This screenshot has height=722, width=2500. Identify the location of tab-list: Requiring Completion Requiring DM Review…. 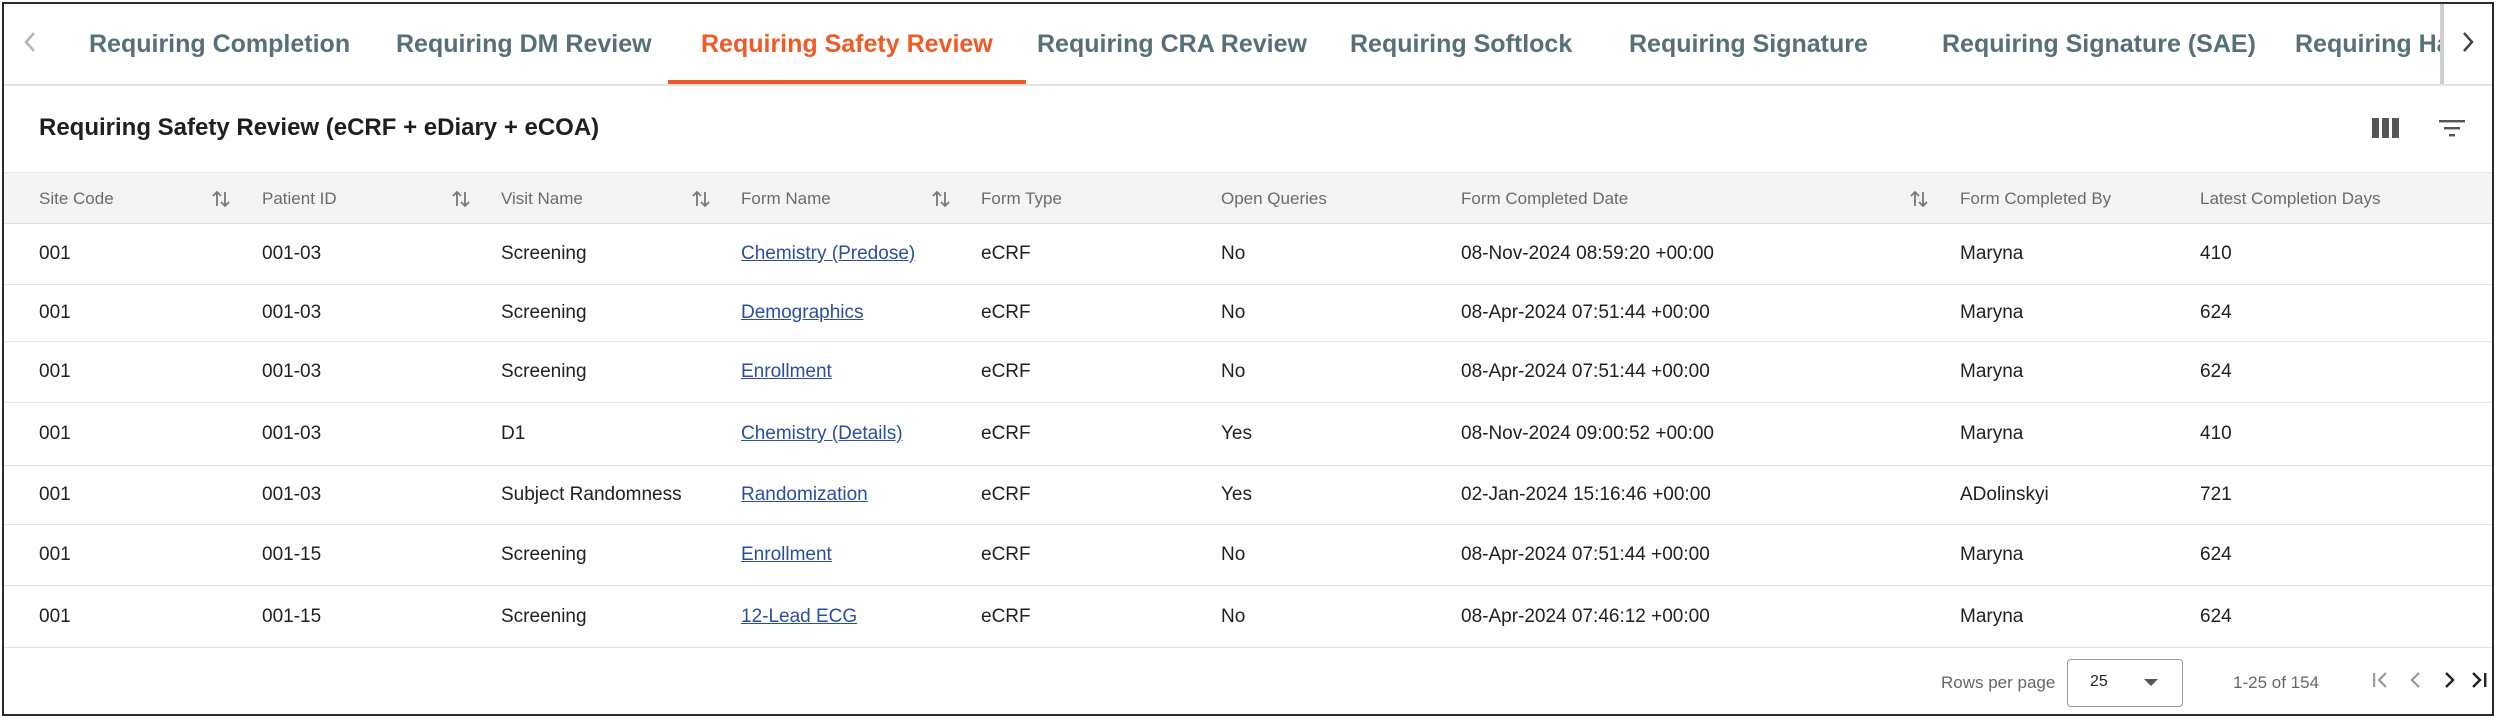
(1248, 44).